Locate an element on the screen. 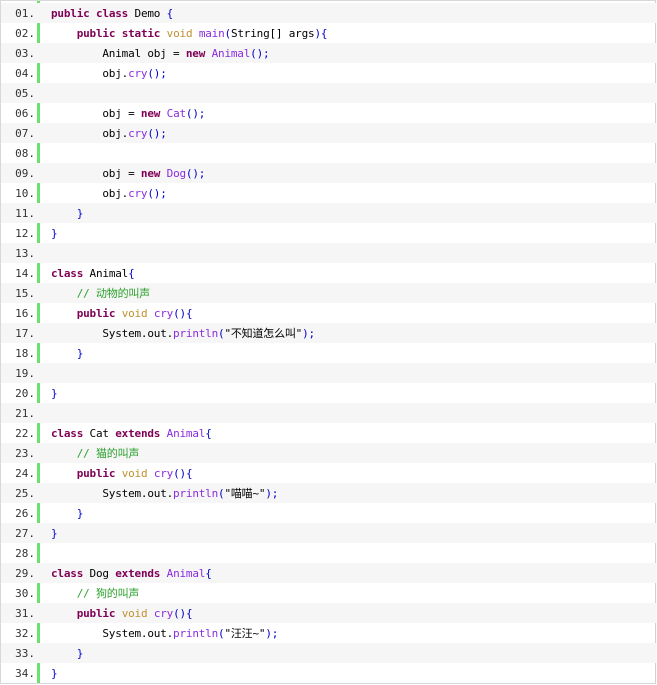 The height and width of the screenshot is (685, 657). code-line: 04. obj.cry(); is located at coordinates (328, 73).